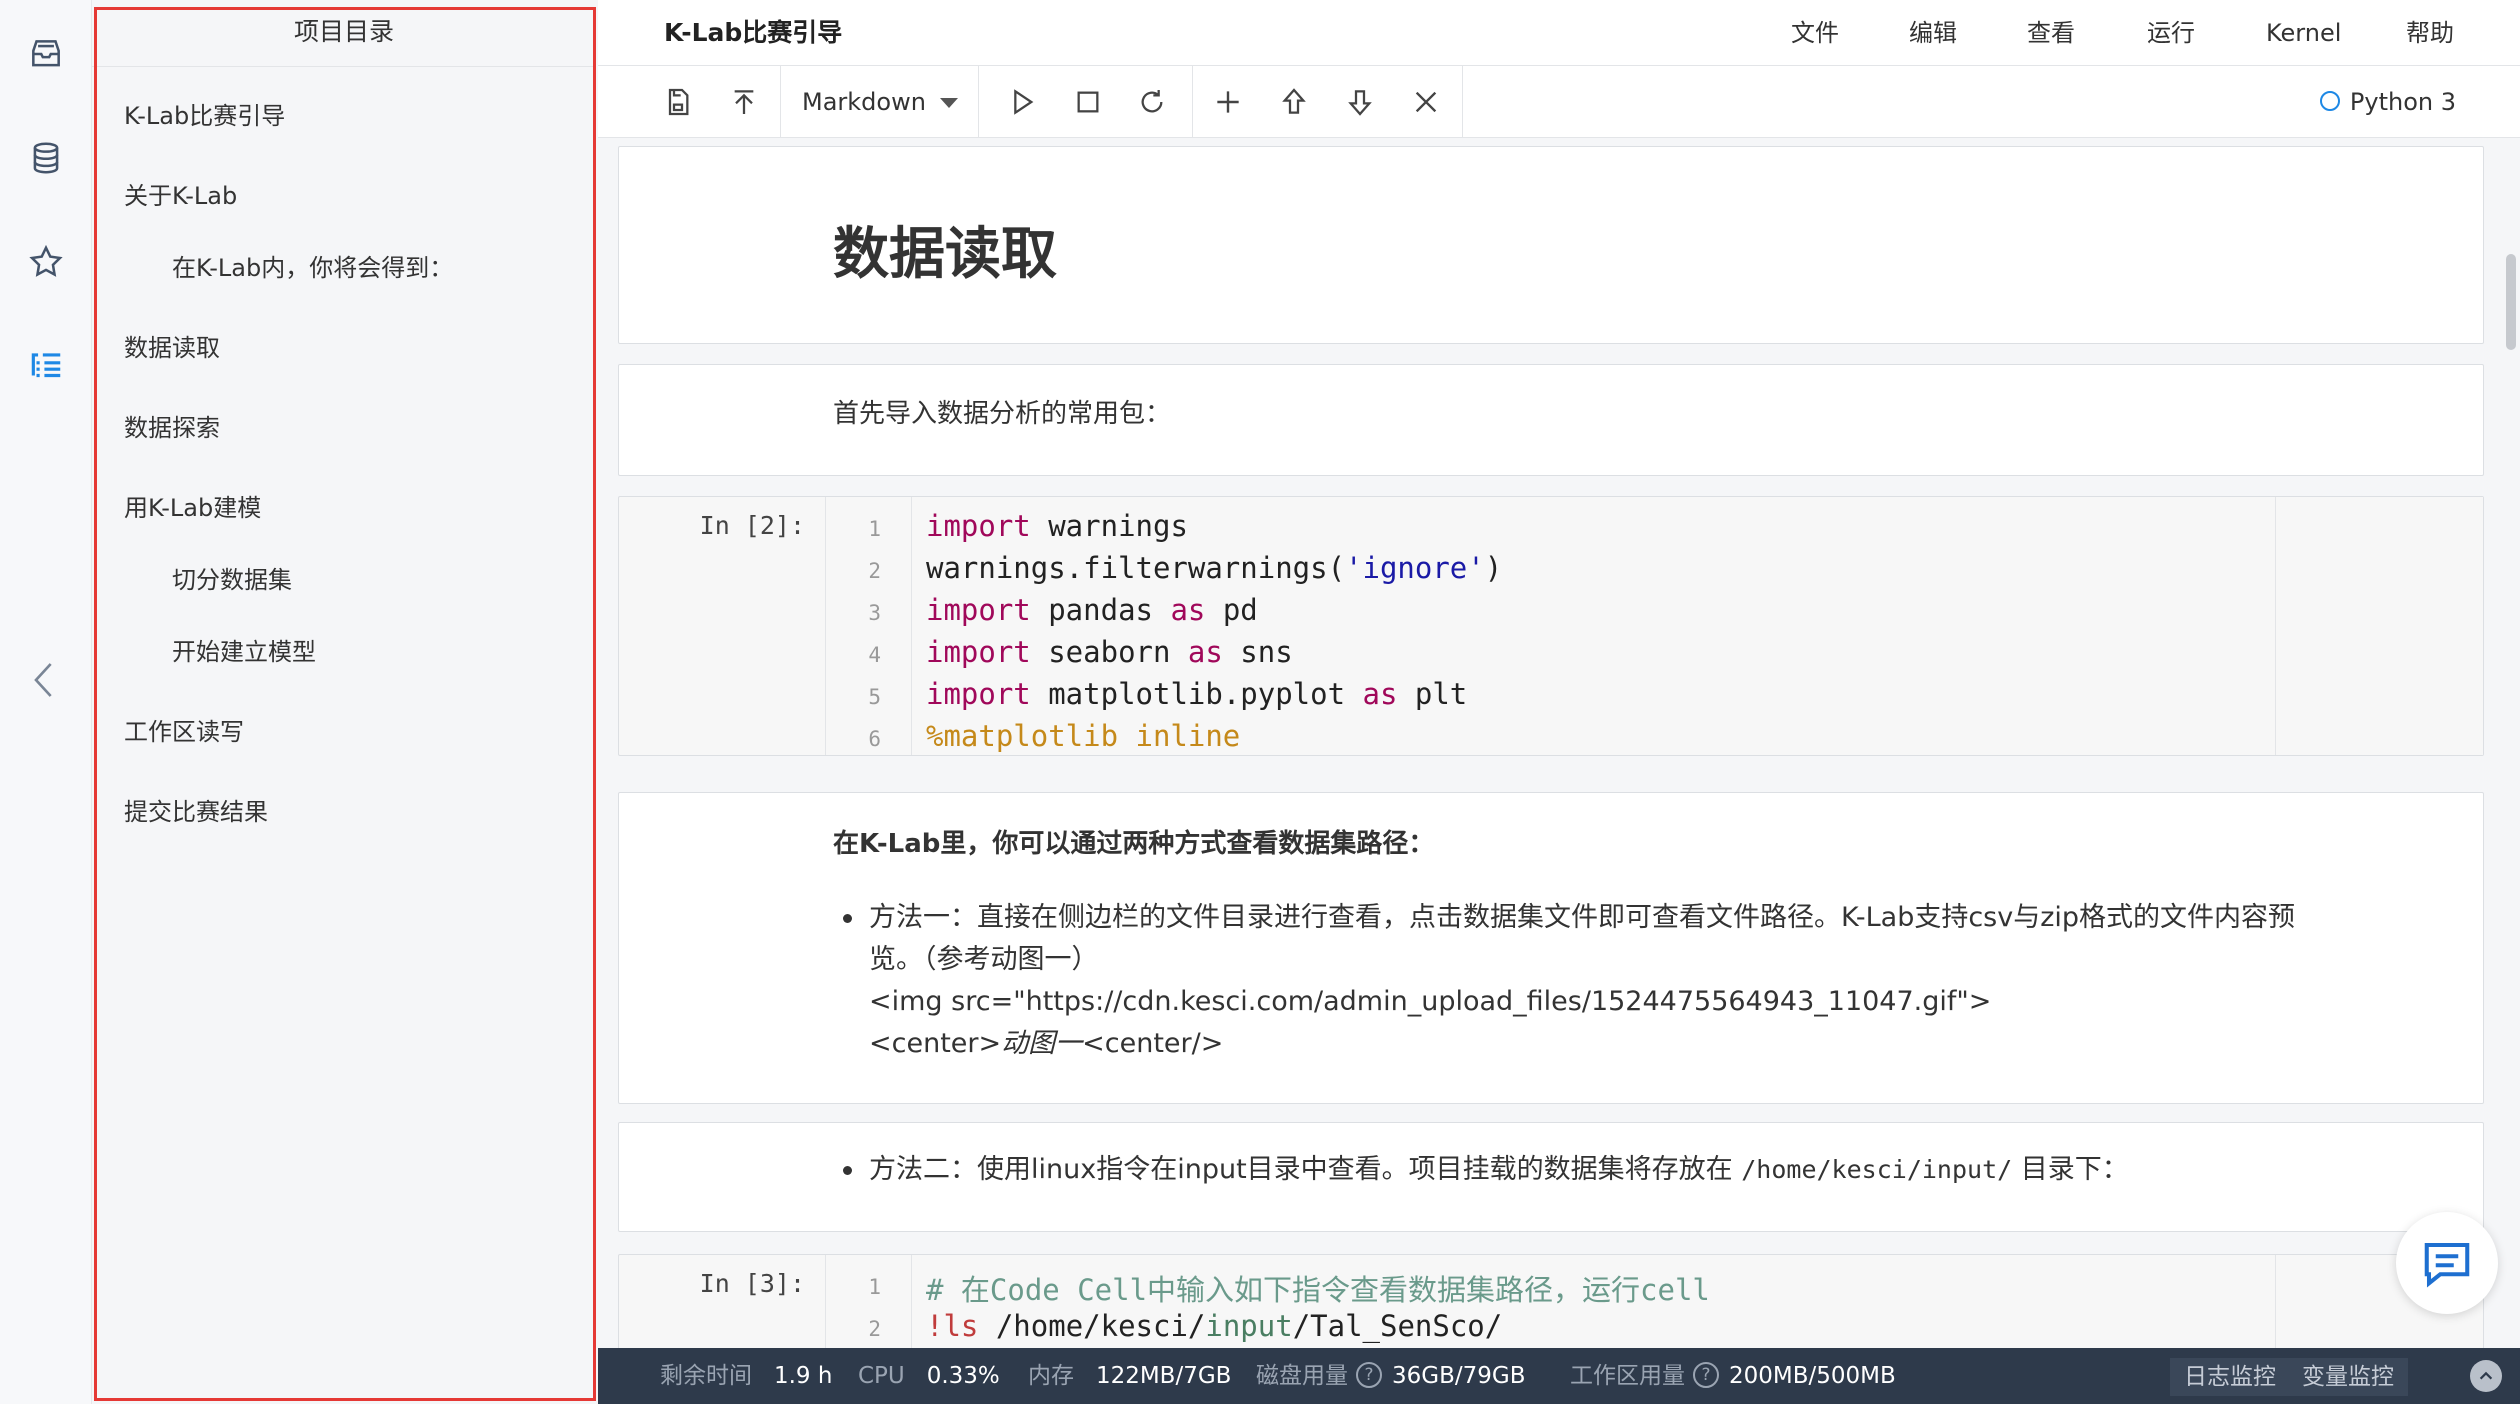  Describe the element at coordinates (874, 739) in the screenshot. I see `line-number: 6` at that location.